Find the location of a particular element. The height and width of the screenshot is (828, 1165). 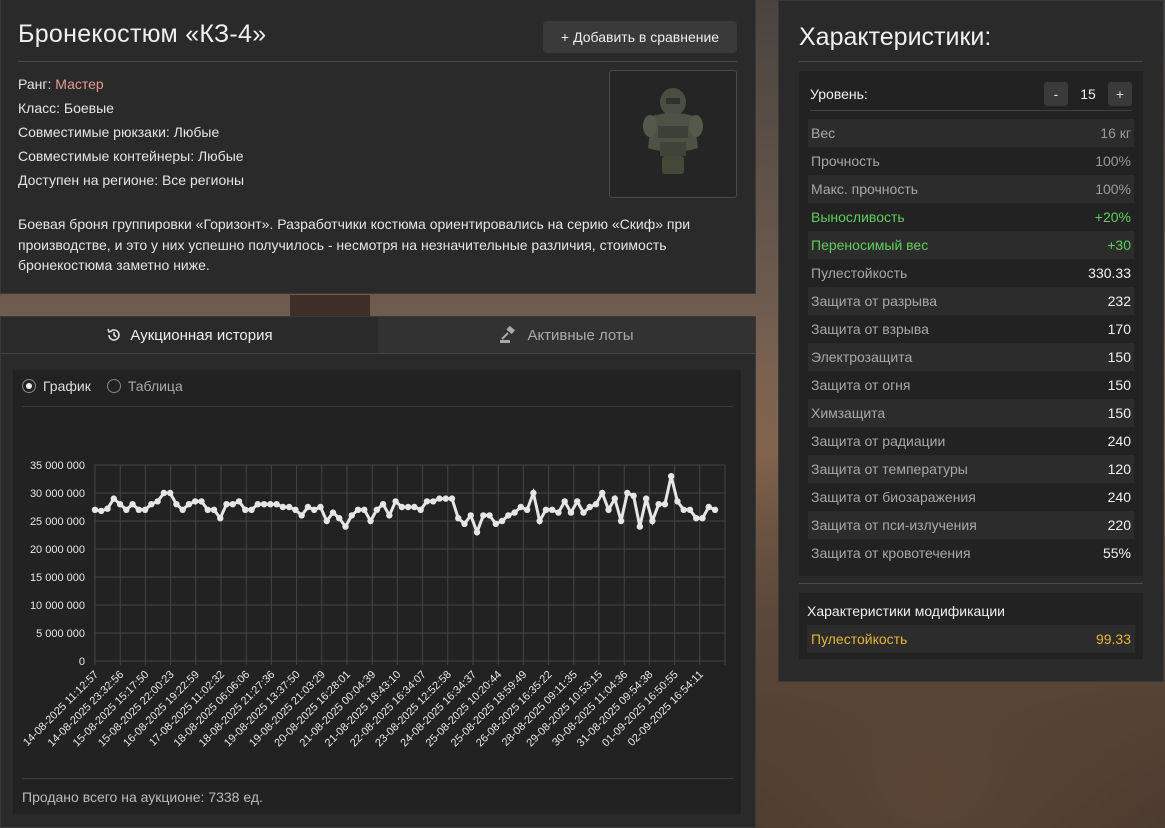

table-view-radio: Таблица is located at coordinates (144, 386).